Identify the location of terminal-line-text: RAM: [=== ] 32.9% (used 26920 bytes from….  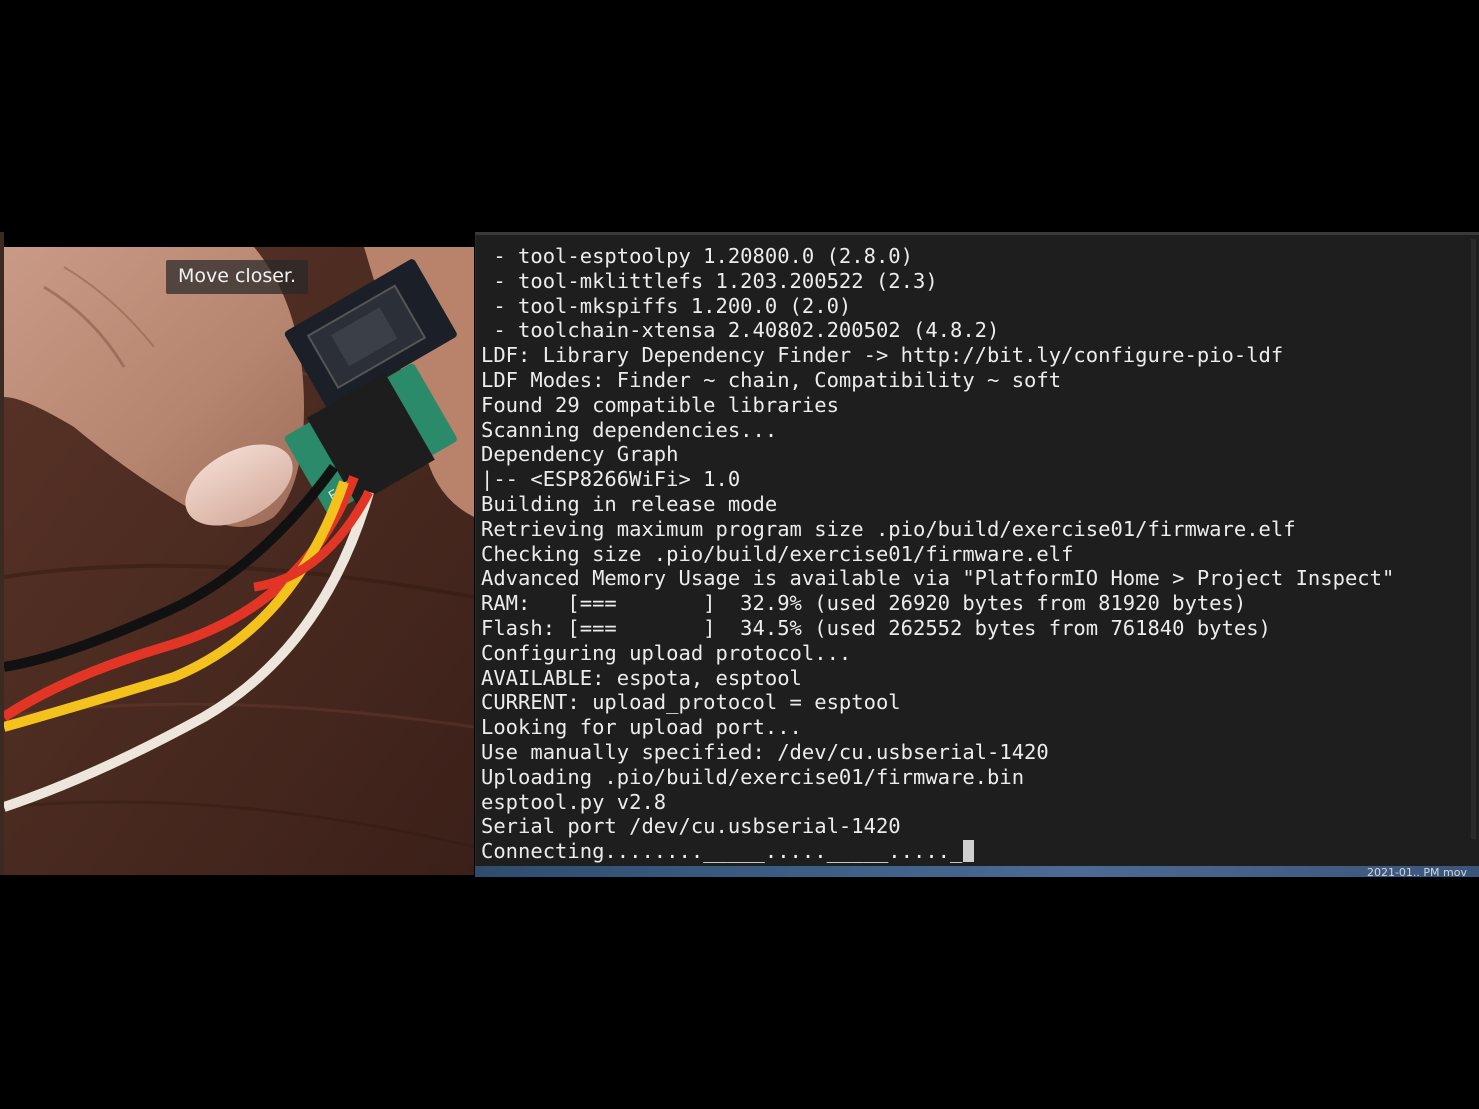
(864, 603).